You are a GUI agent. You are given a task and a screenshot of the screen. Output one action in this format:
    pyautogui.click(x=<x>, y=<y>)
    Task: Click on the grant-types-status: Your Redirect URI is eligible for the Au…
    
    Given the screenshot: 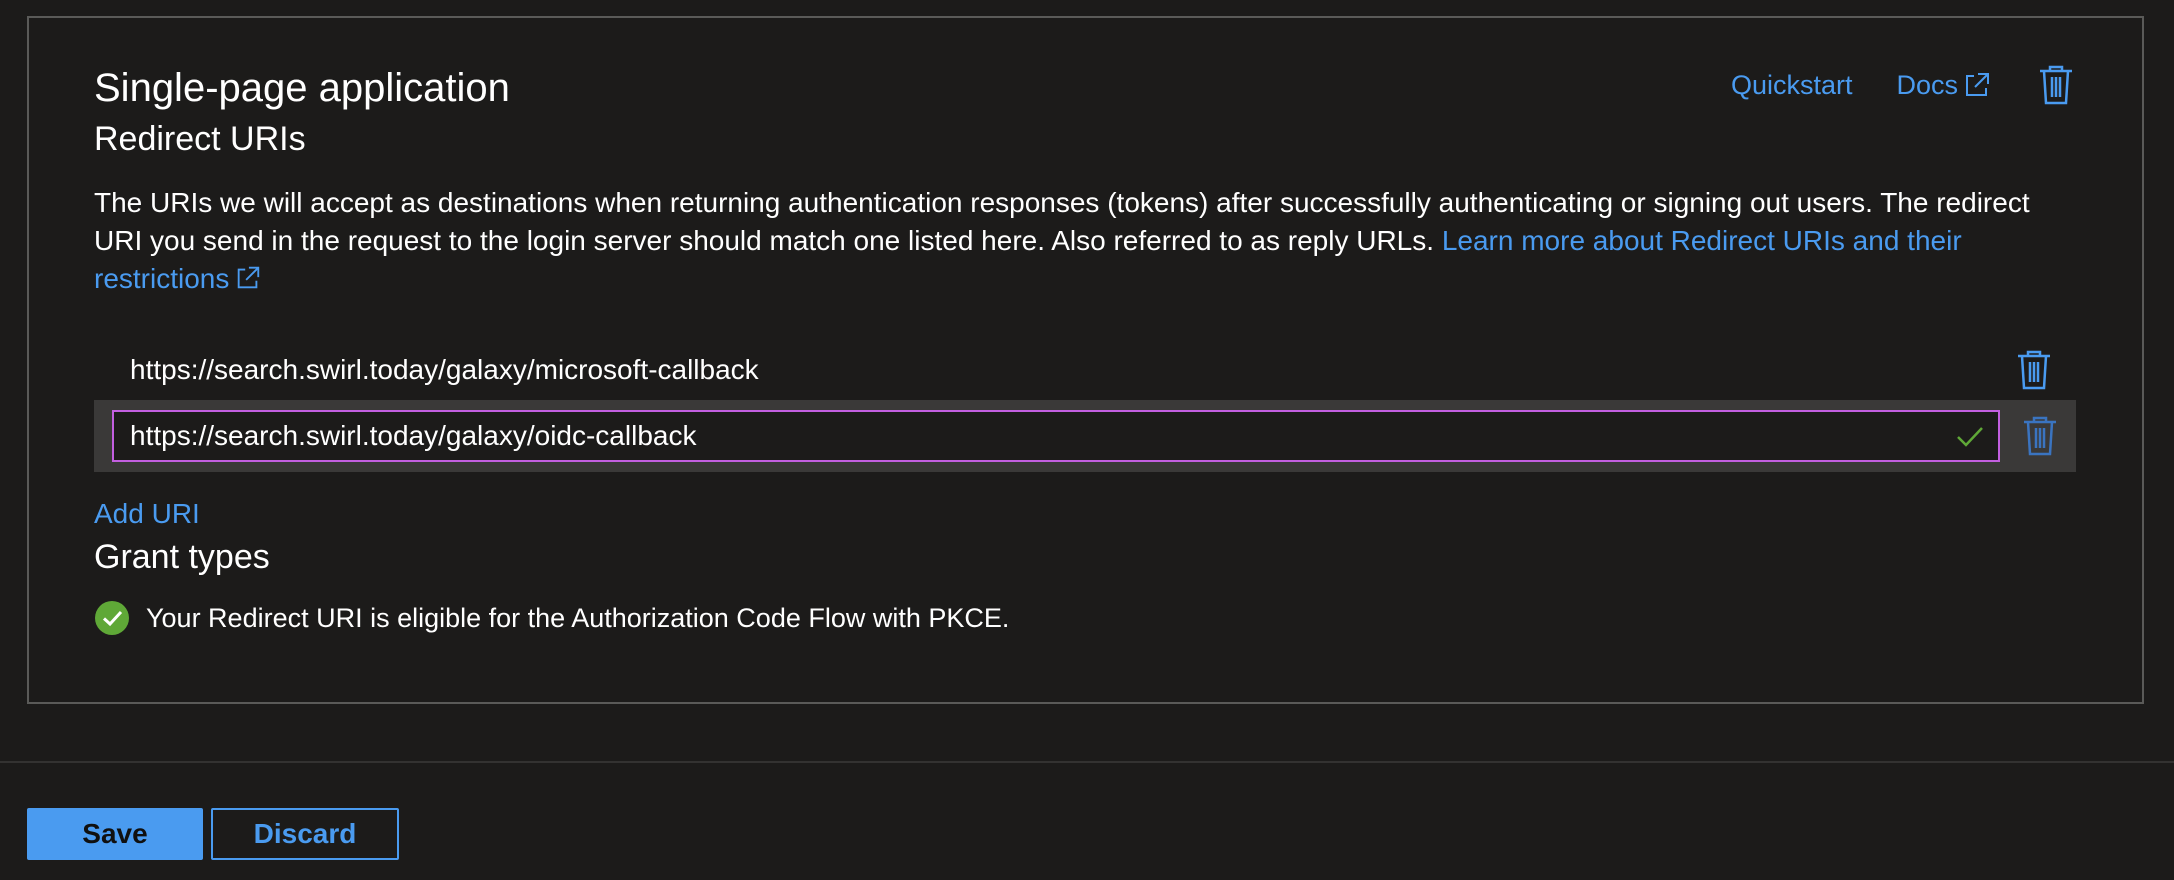 What is the action you would take?
    pyautogui.click(x=551, y=618)
    